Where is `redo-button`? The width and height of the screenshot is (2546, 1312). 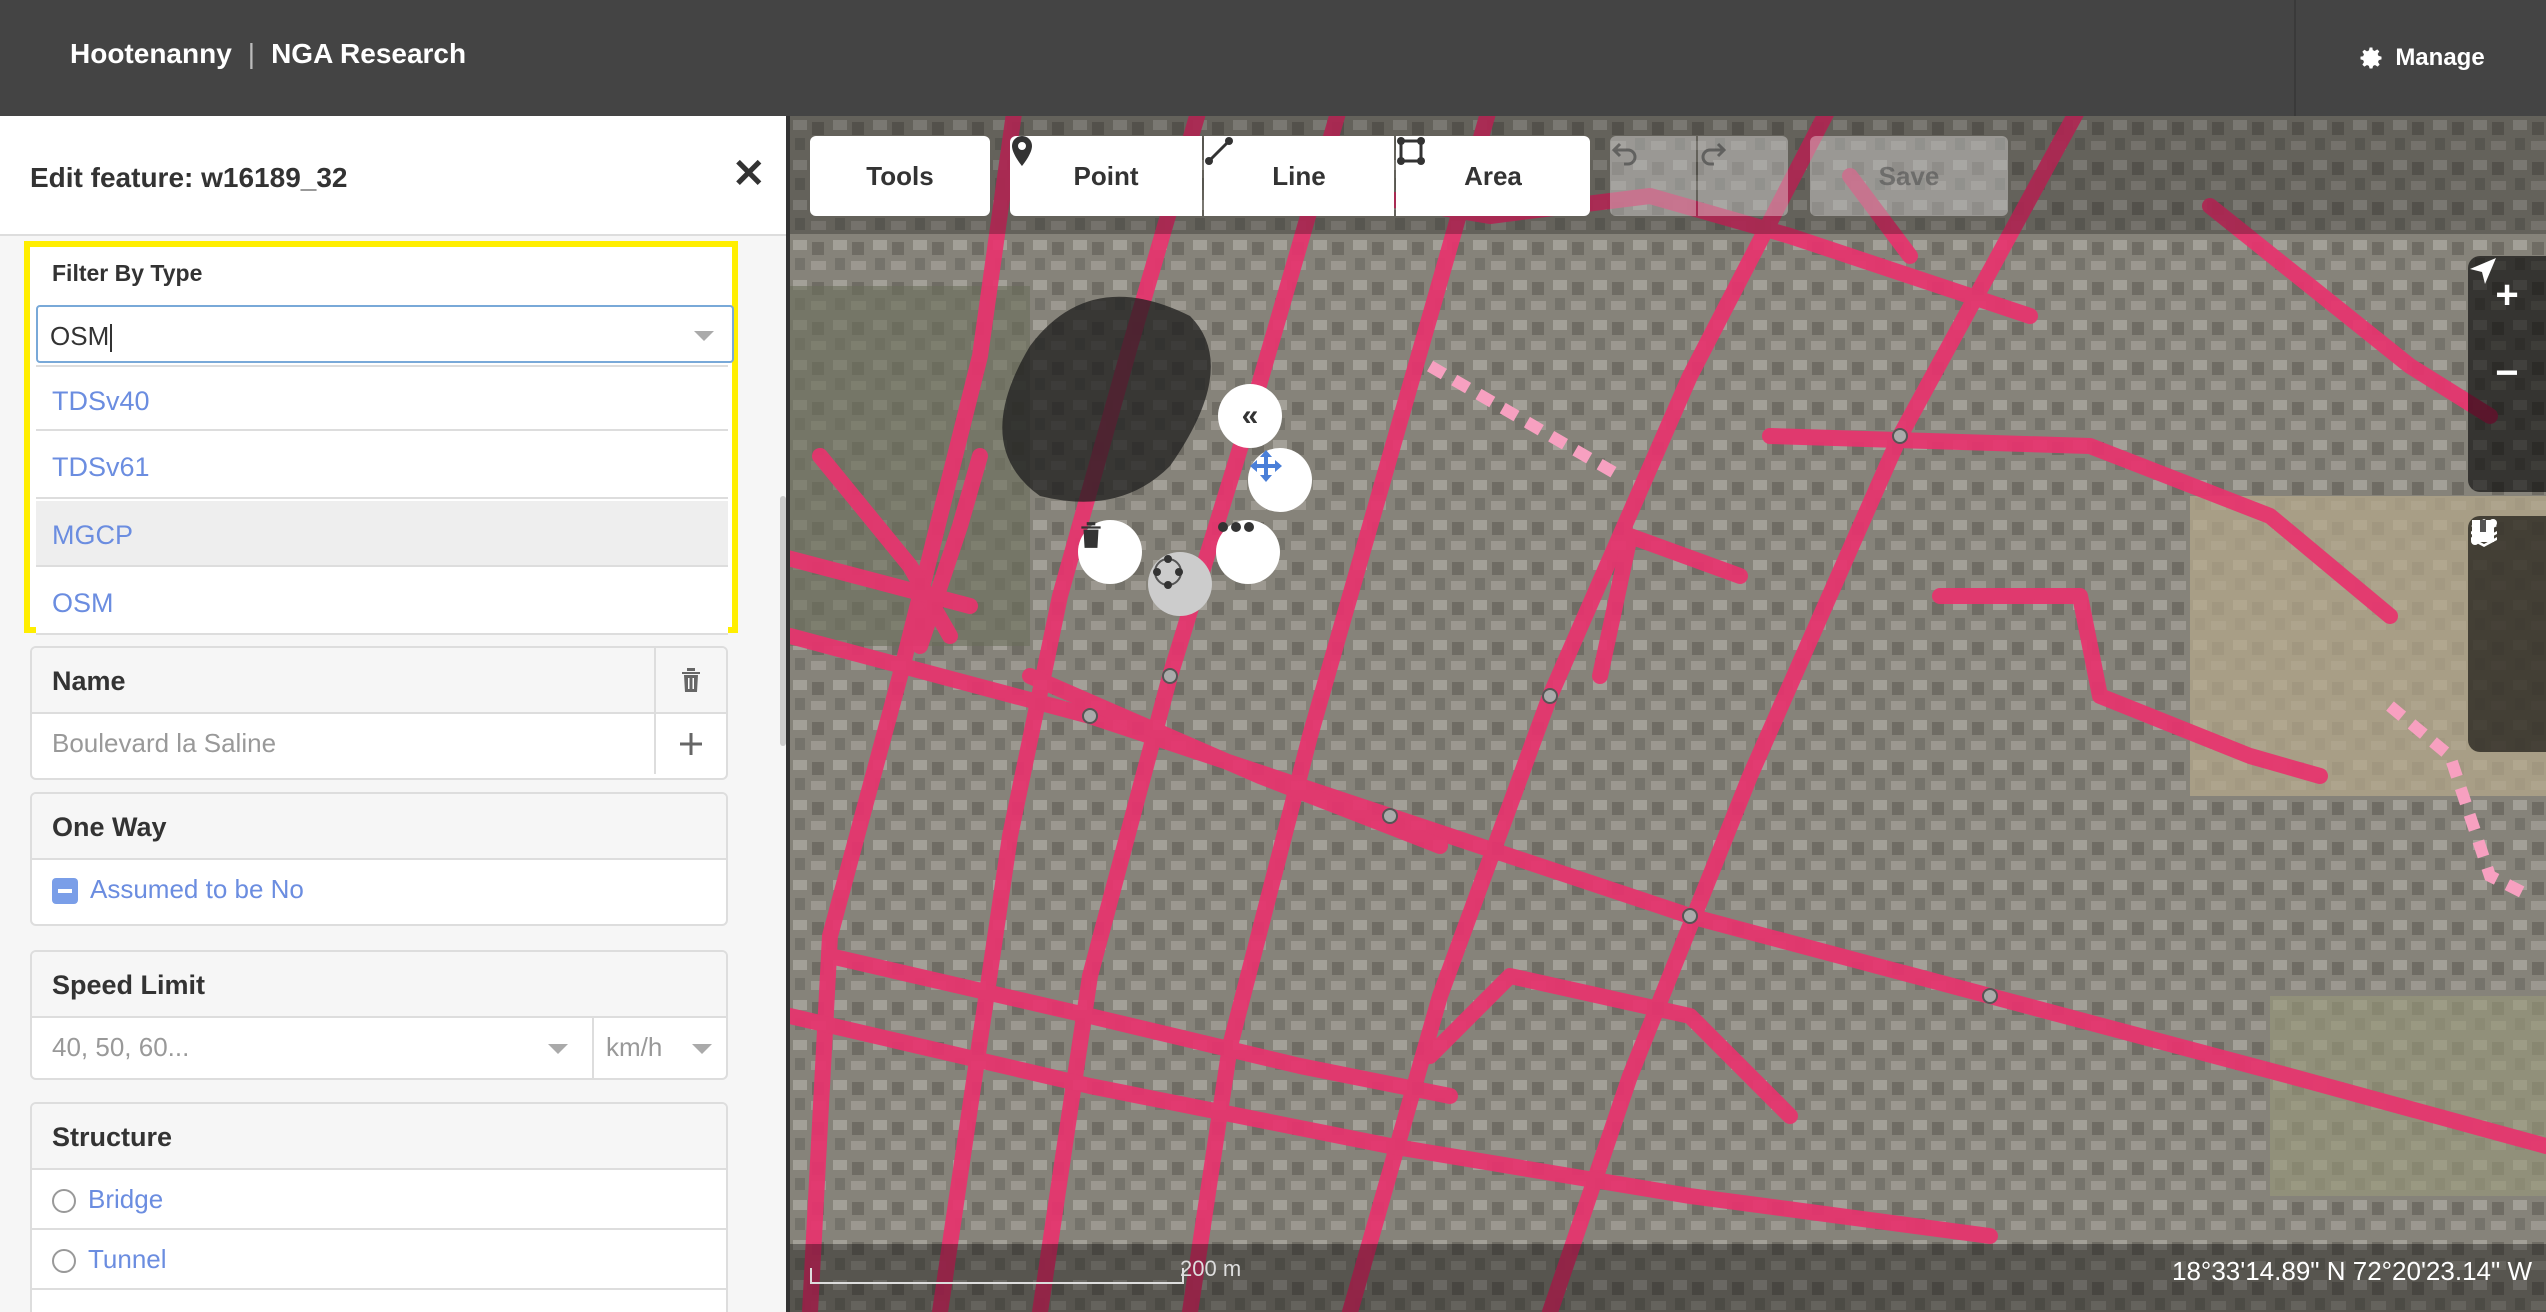
redo-button is located at coordinates (1743, 176).